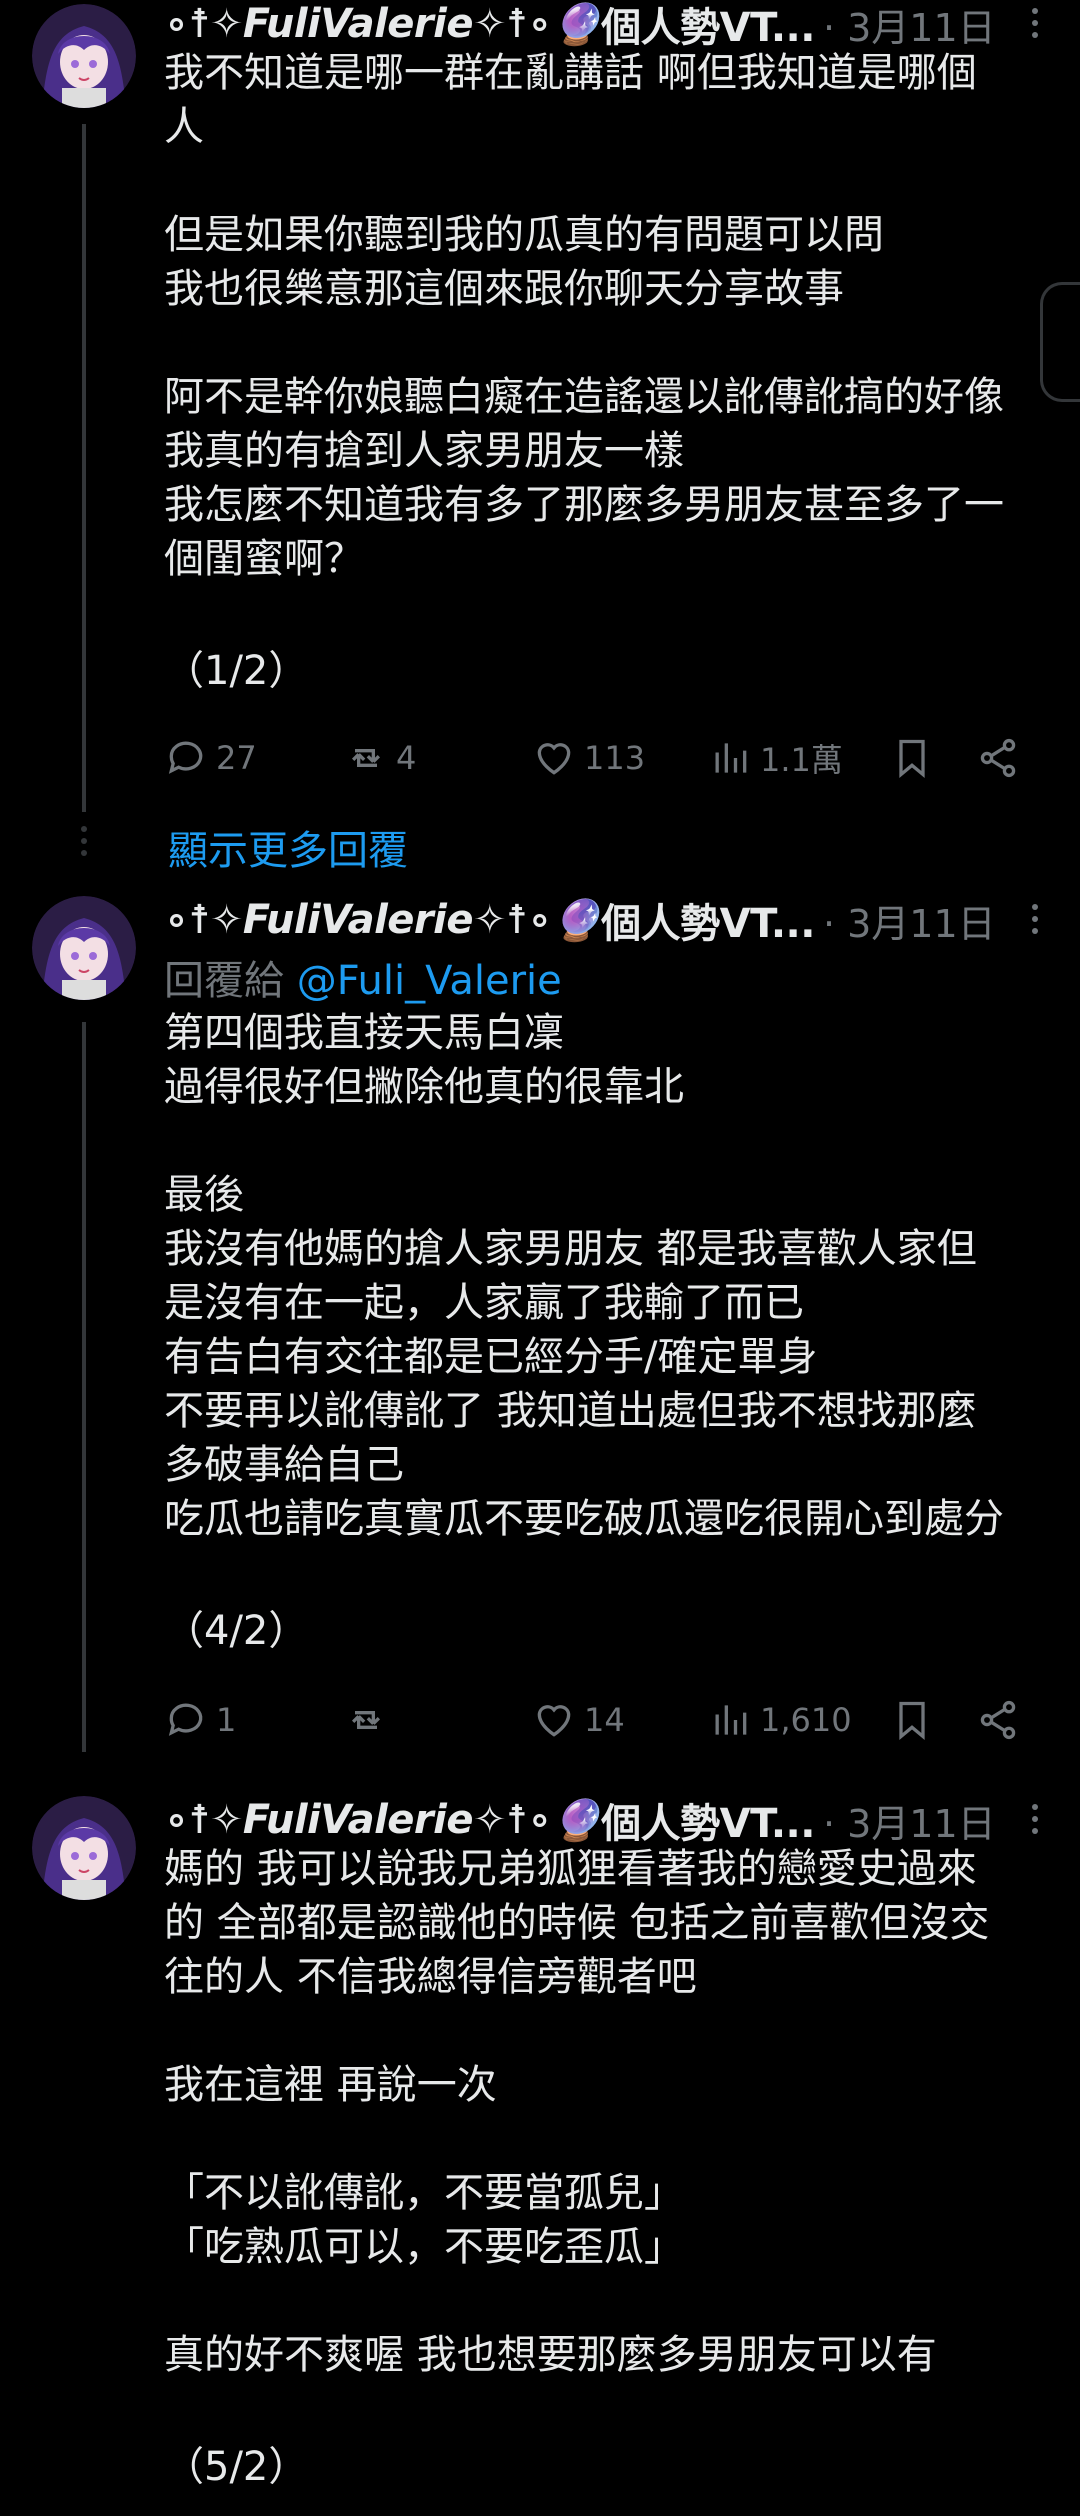 Image resolution: width=1080 pixels, height=2516 pixels. I want to click on post-line: 媽的 我可以說我兄弟狐狸看著我的戀愛史過來, so click(570, 1869).